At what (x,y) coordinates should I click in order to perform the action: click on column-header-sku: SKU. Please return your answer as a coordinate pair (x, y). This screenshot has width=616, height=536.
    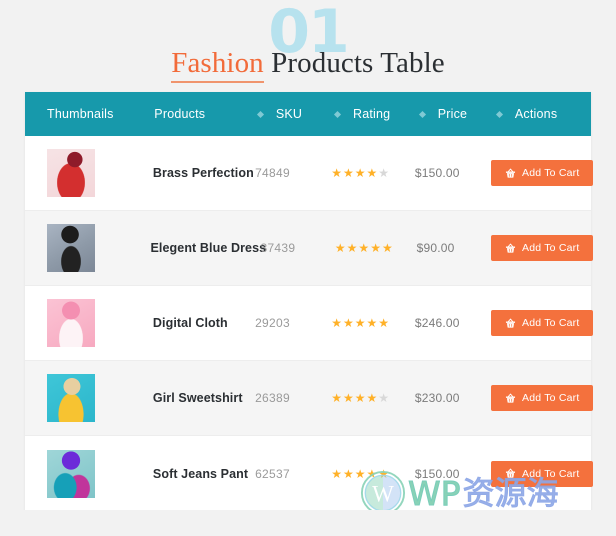
    Looking at the image, I should click on (295, 114).